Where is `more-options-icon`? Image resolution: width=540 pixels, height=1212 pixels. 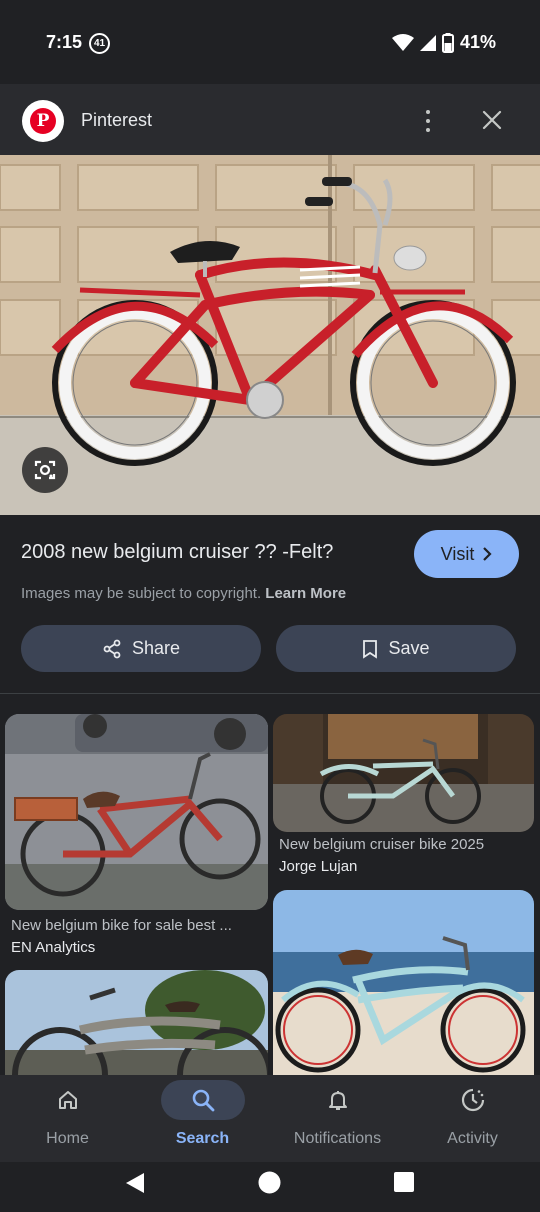 more-options-icon is located at coordinates (428, 121).